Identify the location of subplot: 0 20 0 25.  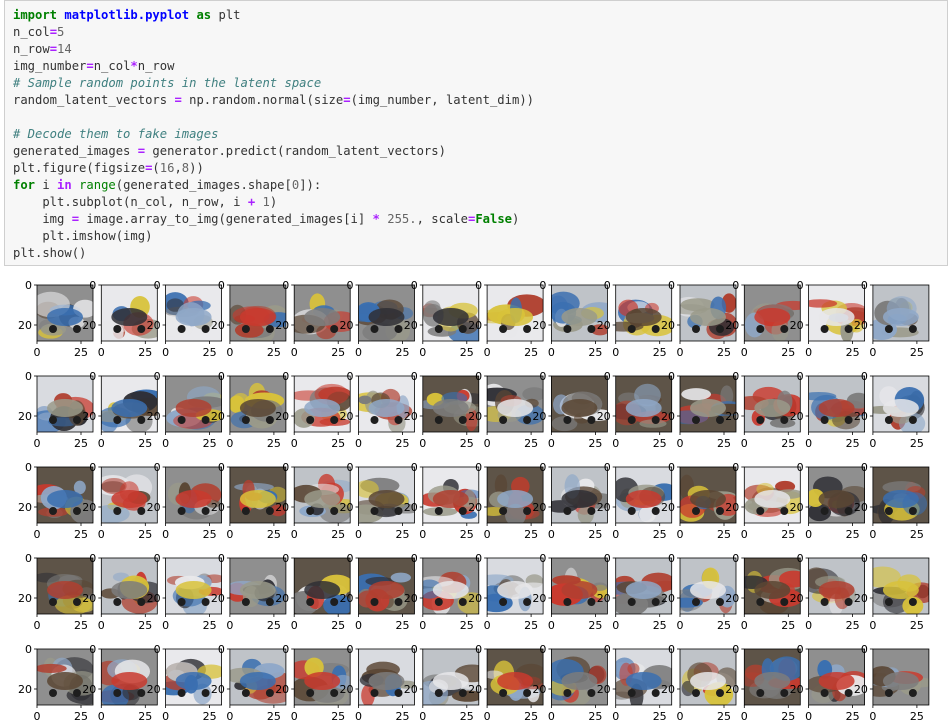
(892, 683).